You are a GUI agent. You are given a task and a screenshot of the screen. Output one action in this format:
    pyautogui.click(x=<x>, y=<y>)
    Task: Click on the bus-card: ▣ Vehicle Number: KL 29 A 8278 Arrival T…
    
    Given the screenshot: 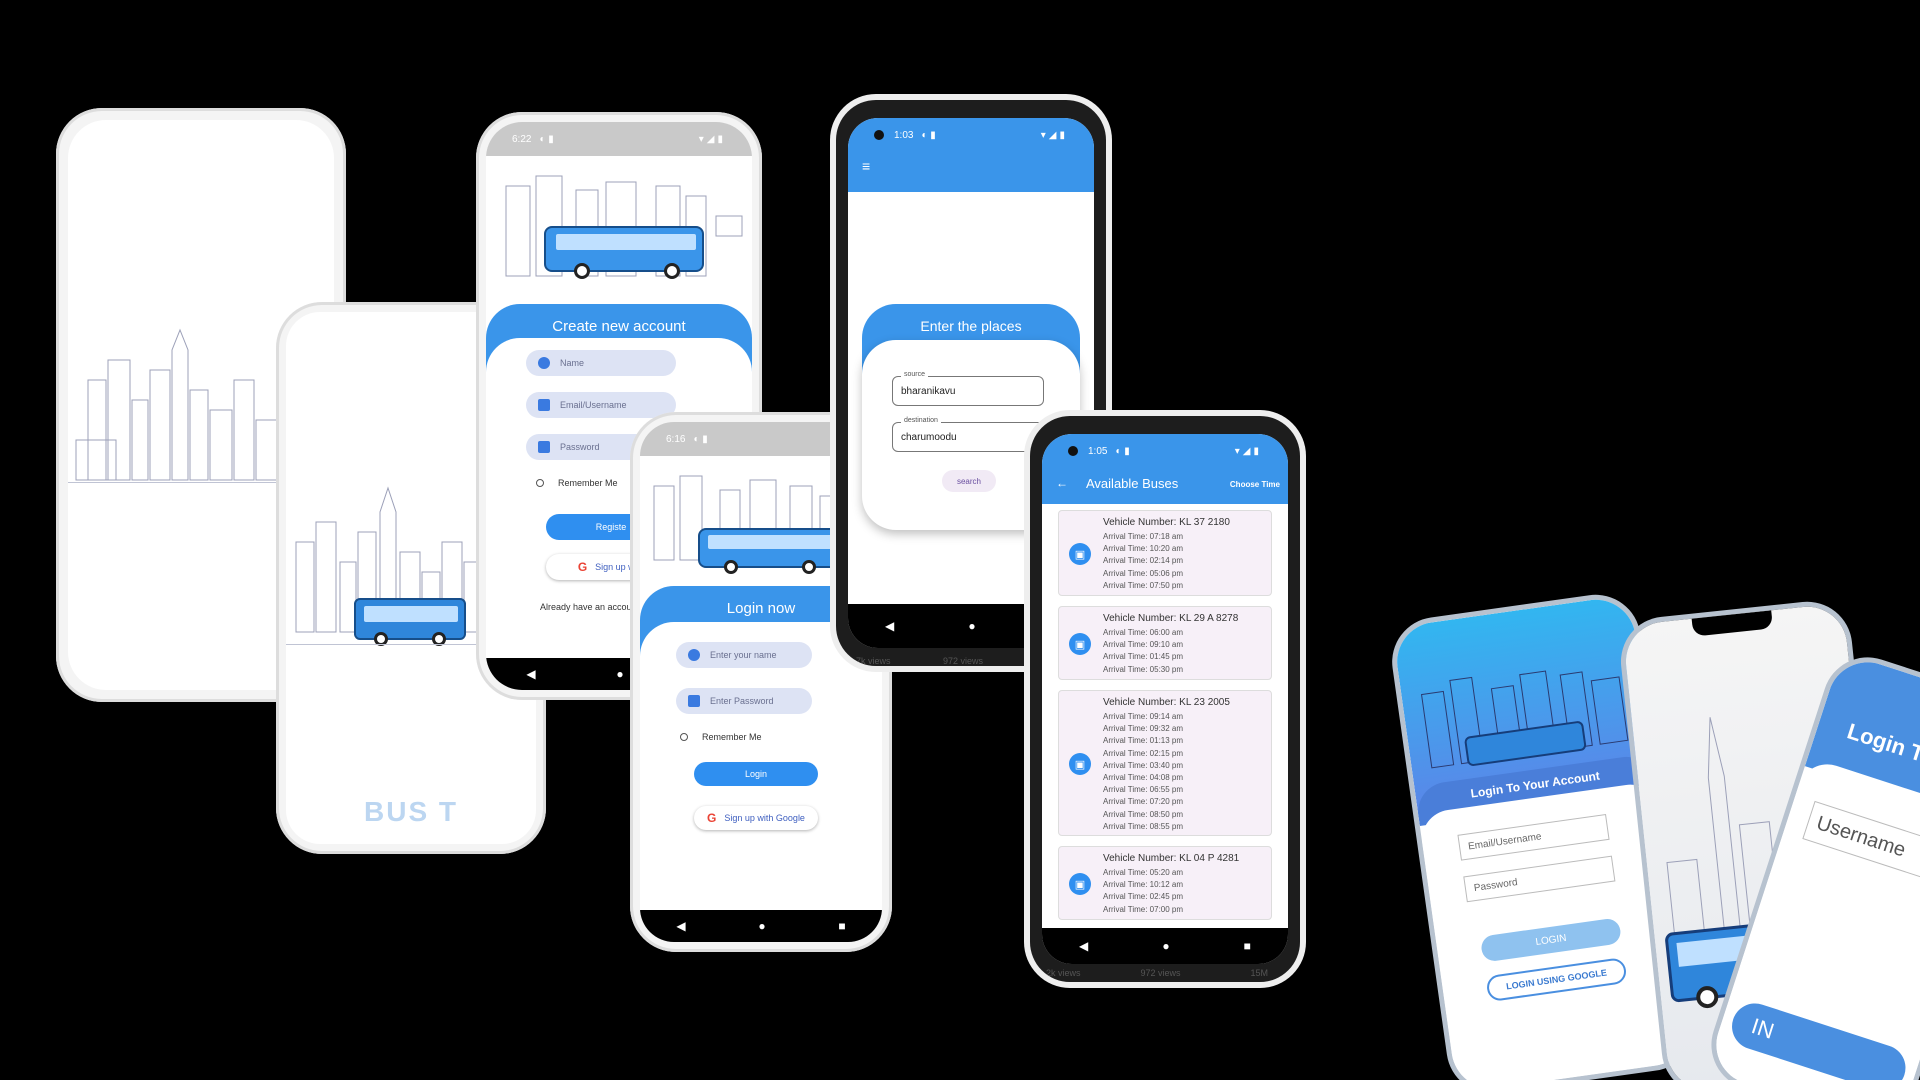 What is the action you would take?
    pyautogui.click(x=1165, y=643)
    